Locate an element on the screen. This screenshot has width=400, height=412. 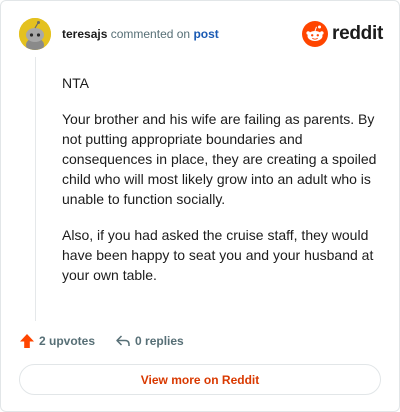
upvote-count: 2 upvotes is located at coordinates (67, 341).